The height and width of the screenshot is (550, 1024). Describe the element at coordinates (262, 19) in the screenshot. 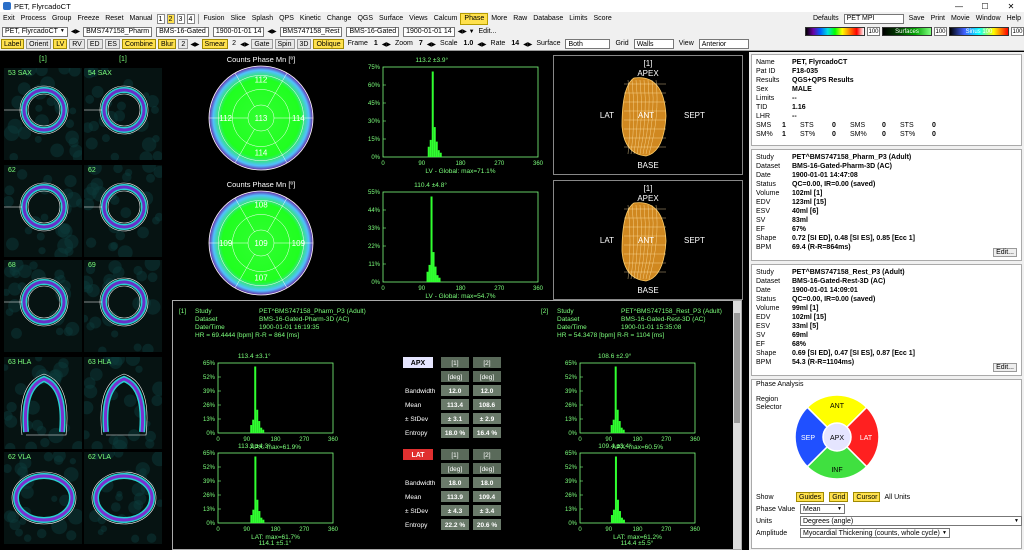

I see `menu-splash: Splash` at that location.